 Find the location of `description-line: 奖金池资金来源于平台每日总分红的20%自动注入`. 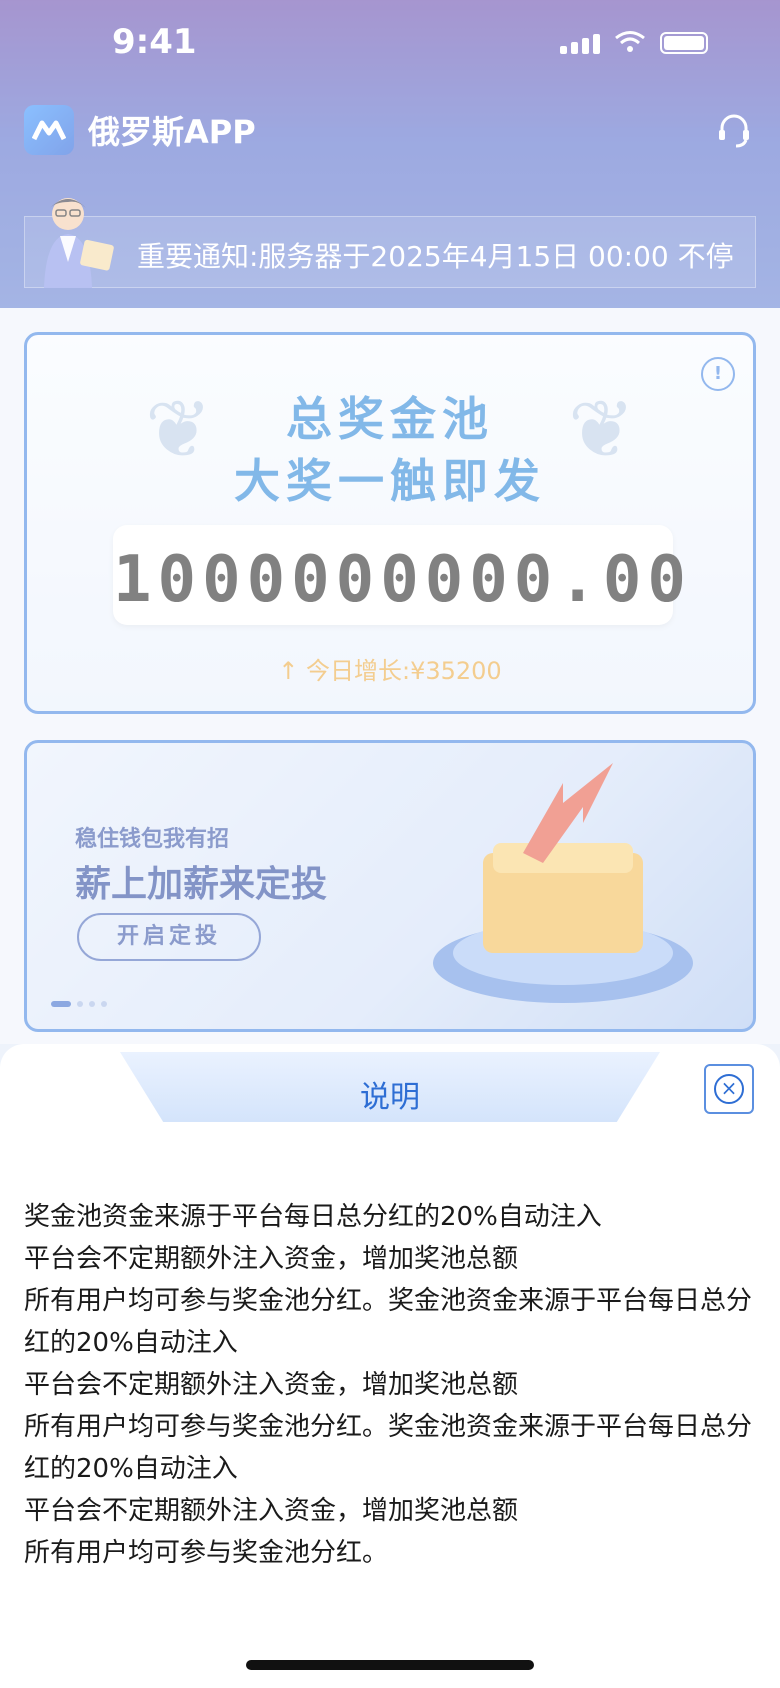

description-line: 奖金池资金来源于平台每日总分红的20%自动注入 is located at coordinates (313, 1217).